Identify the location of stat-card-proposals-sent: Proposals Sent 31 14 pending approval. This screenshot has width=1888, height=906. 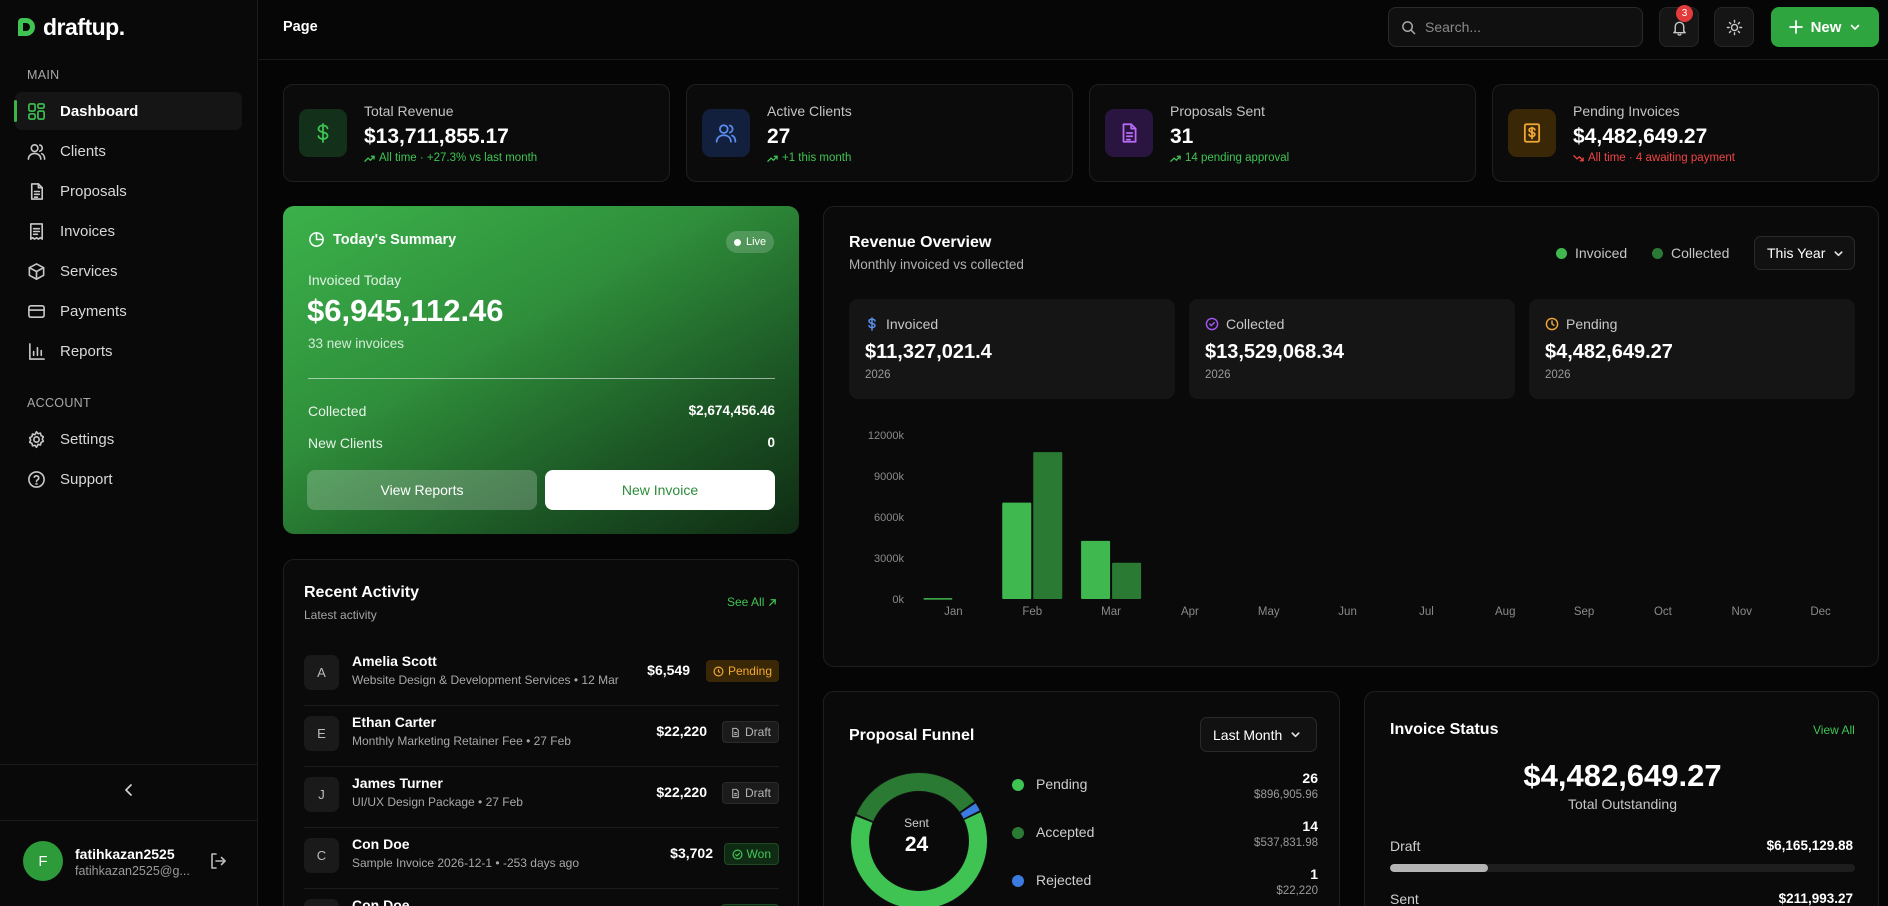
(1282, 133).